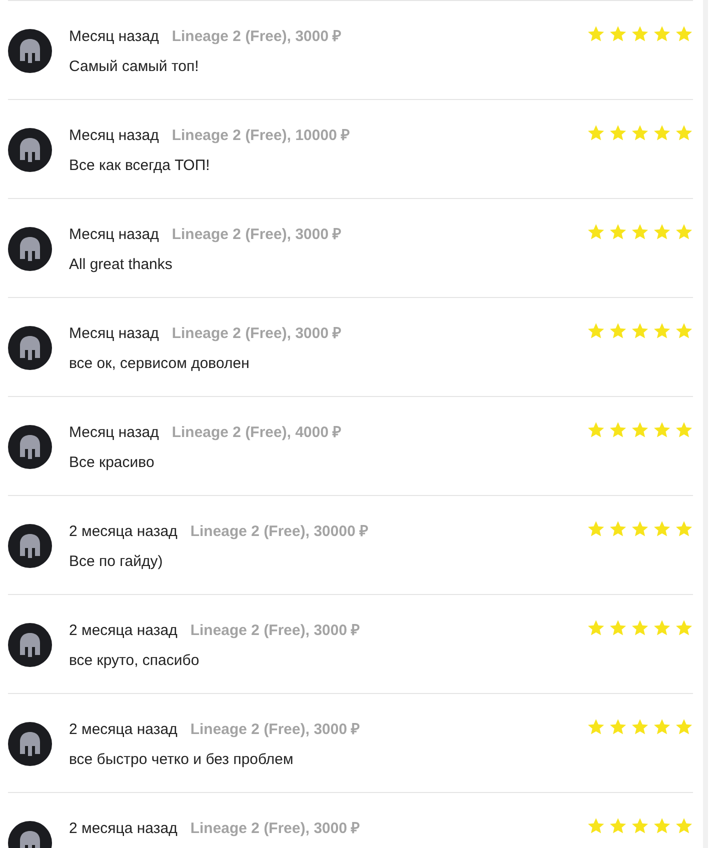  Describe the element at coordinates (134, 661) in the screenshot. I see `review-text: все круто, спасибо` at that location.